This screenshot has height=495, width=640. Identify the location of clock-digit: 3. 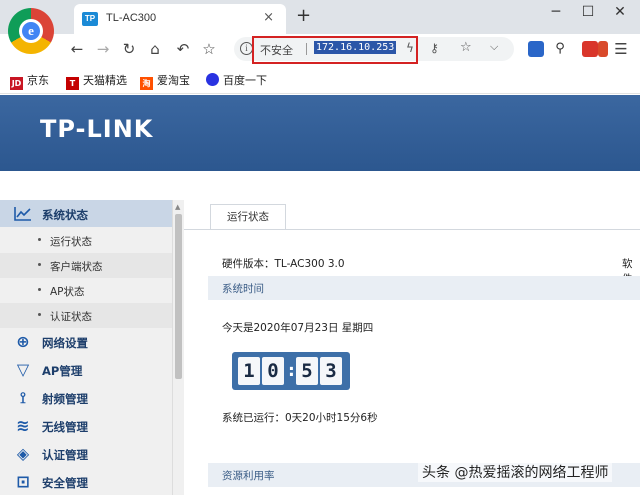
(331, 371).